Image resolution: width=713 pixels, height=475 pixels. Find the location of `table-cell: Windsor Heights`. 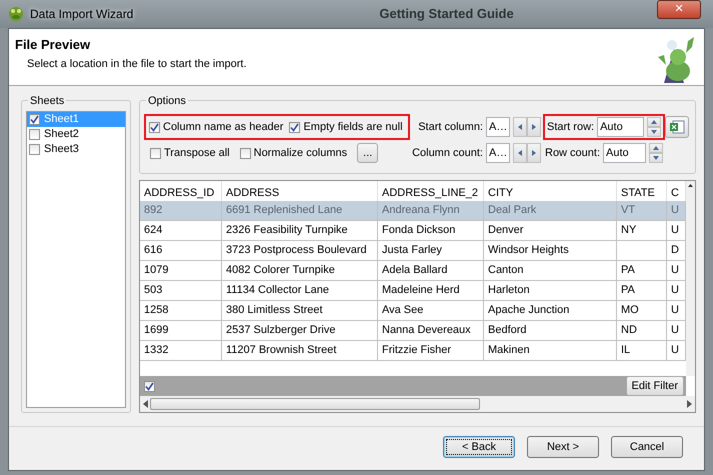

table-cell: Windsor Heights is located at coordinates (550, 251).